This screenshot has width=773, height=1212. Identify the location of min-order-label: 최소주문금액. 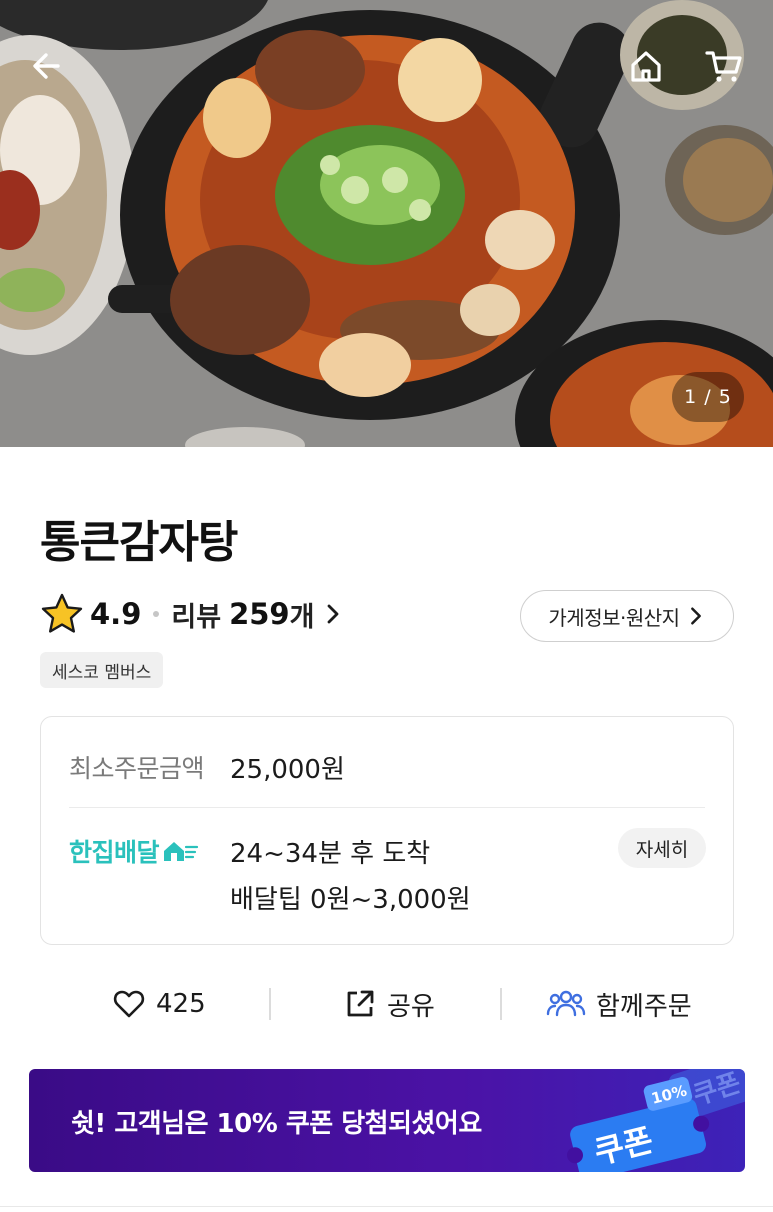
(137, 768).